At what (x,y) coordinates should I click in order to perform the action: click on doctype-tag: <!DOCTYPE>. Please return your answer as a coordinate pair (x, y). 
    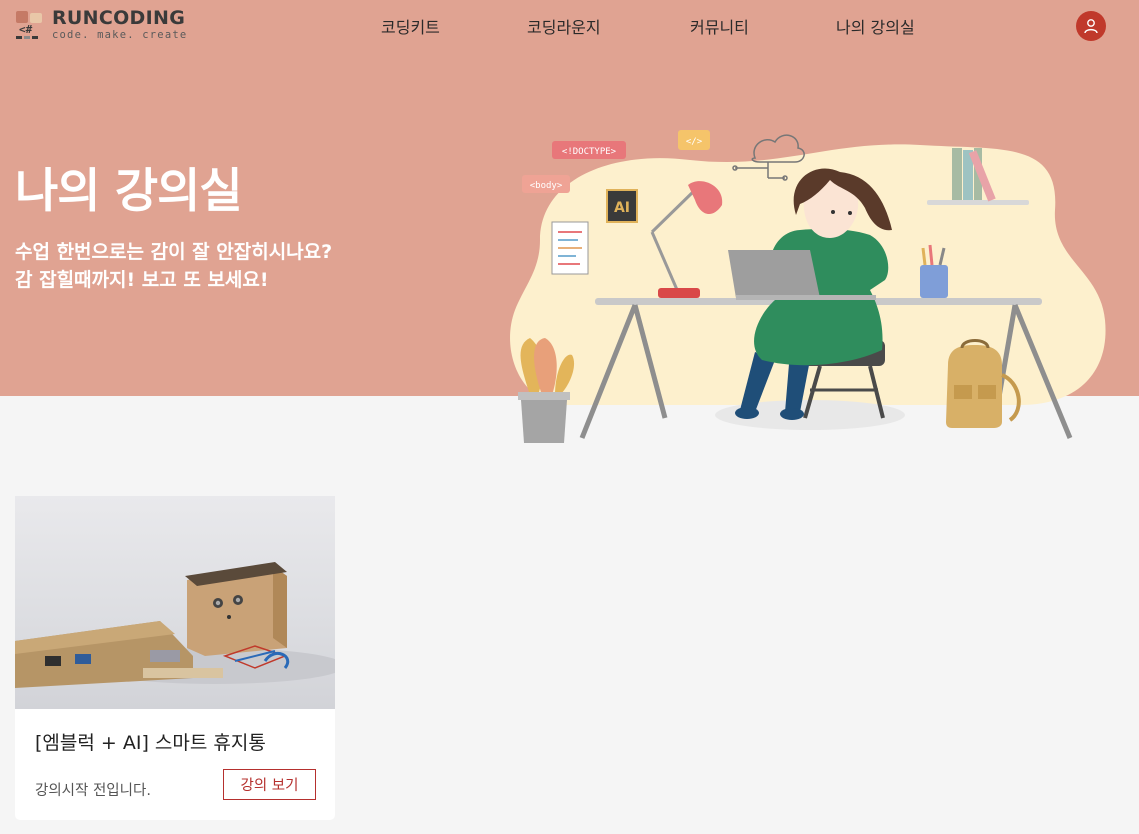
    Looking at the image, I should click on (589, 150).